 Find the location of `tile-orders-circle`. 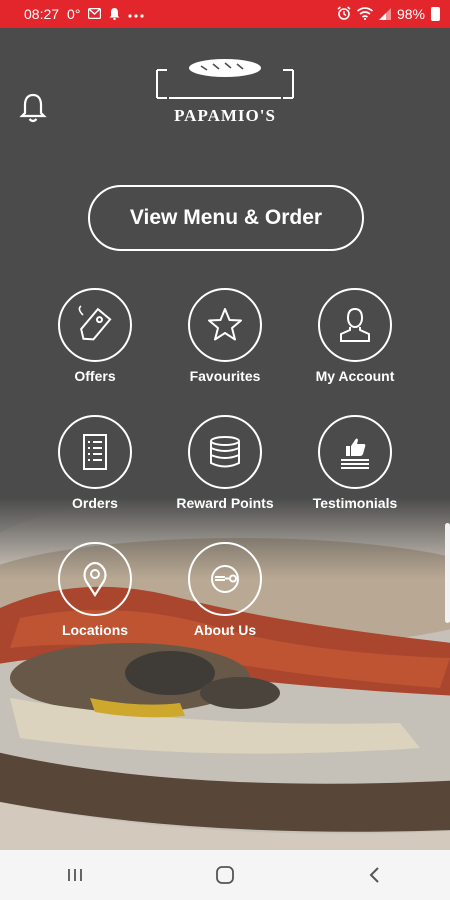

tile-orders-circle is located at coordinates (95, 452).